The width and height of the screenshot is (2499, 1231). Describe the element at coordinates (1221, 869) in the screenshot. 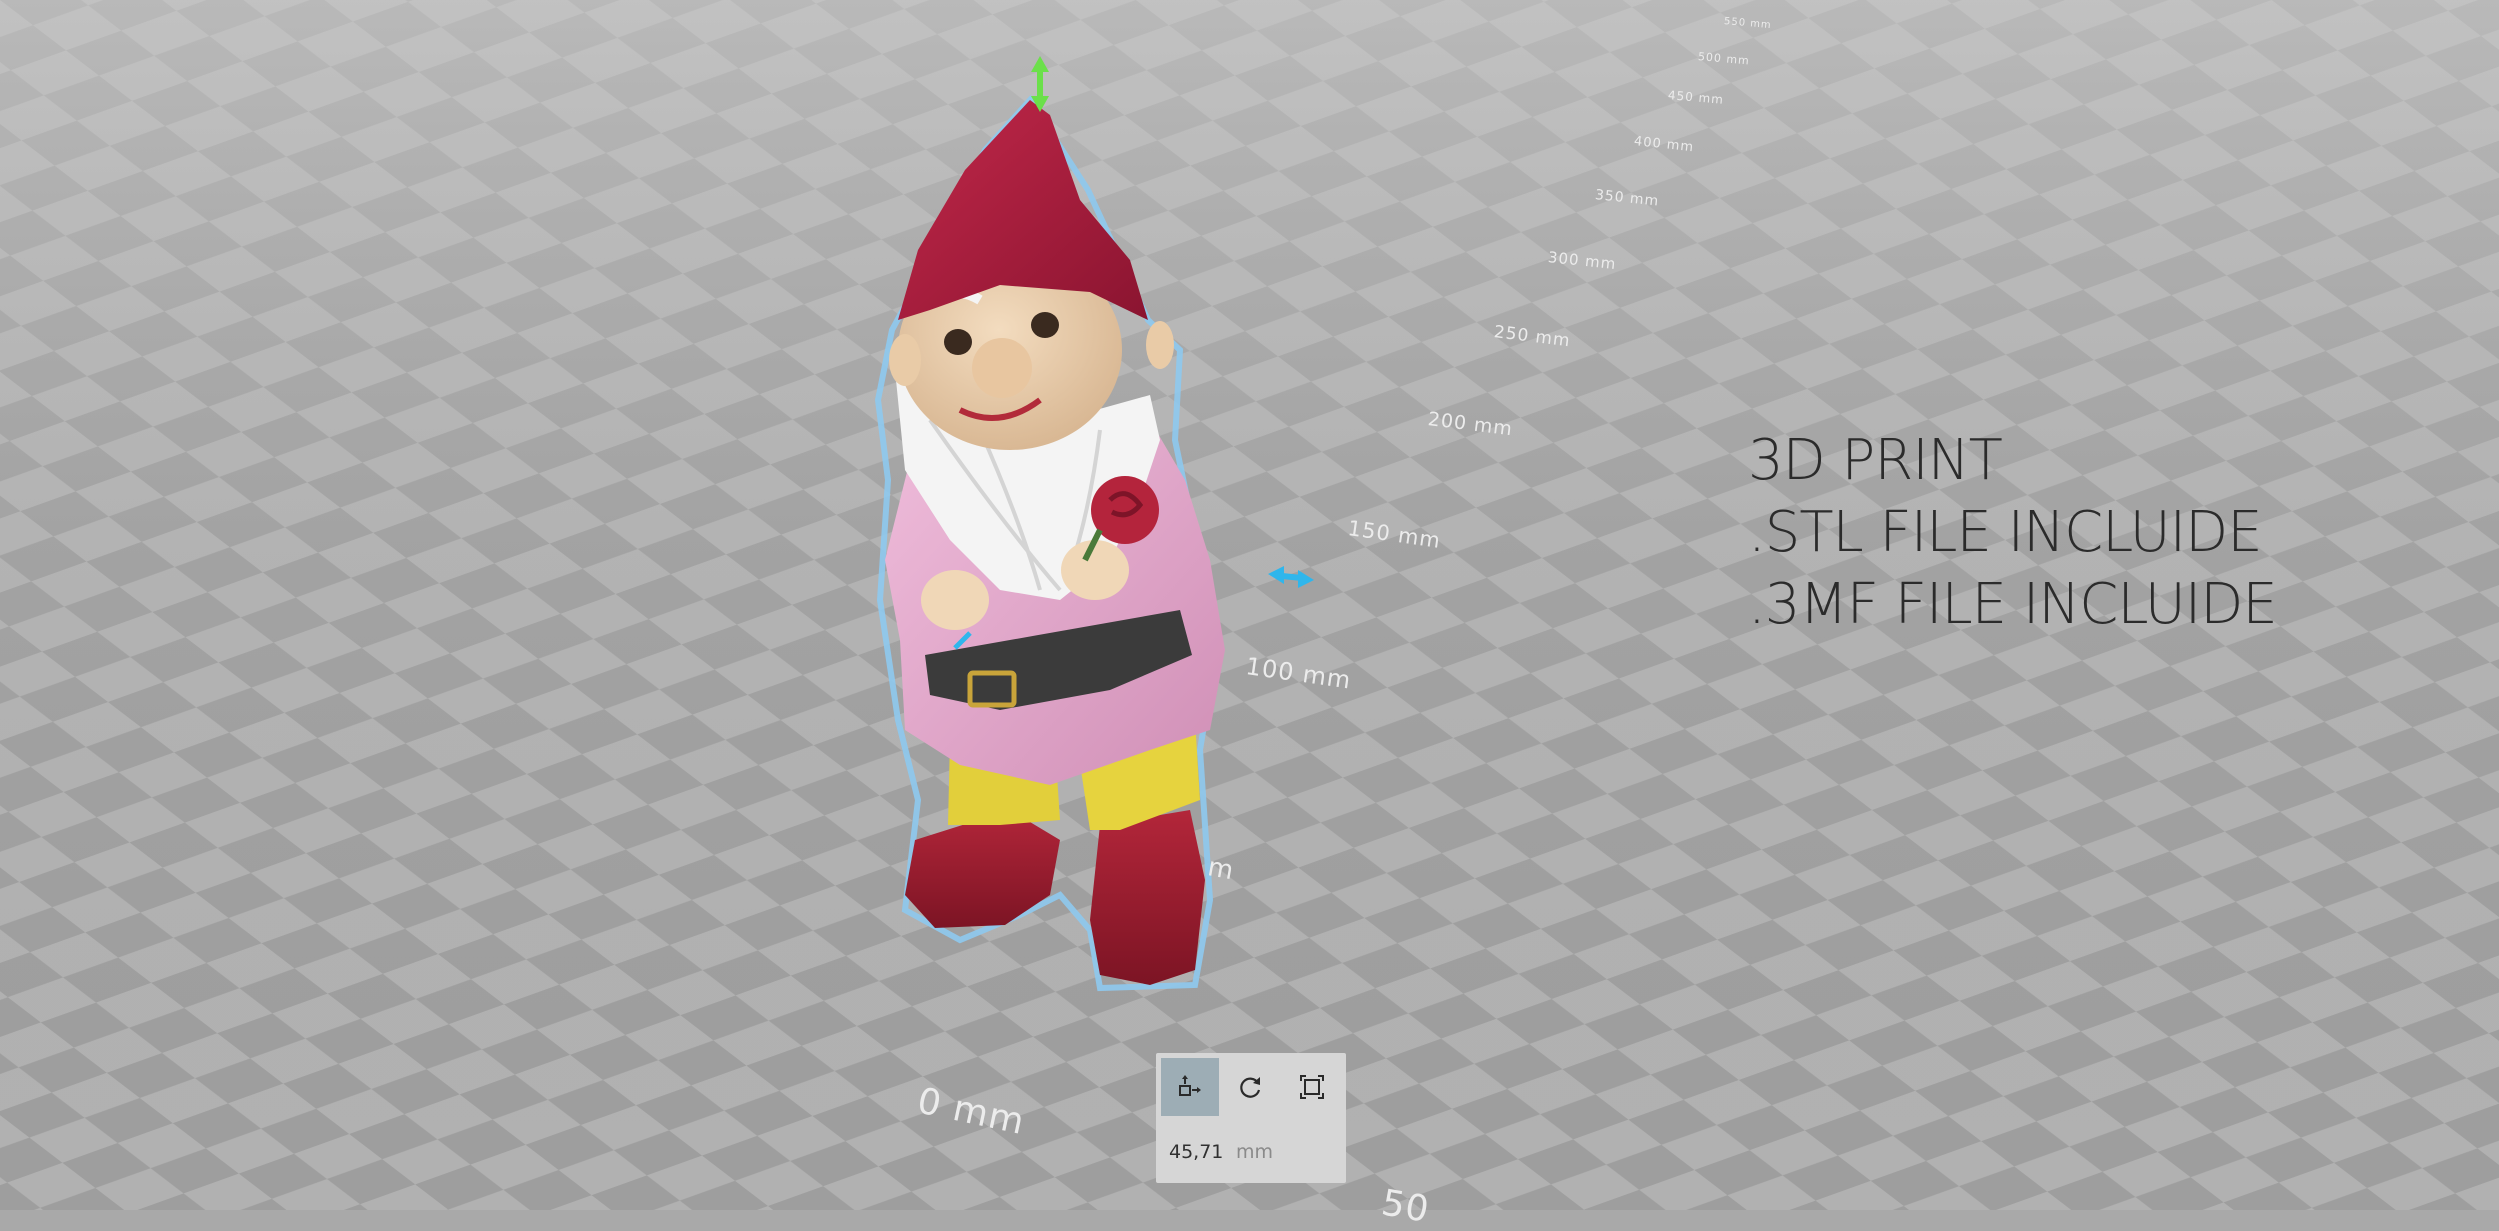

I see `ruler-label-partial: m` at that location.